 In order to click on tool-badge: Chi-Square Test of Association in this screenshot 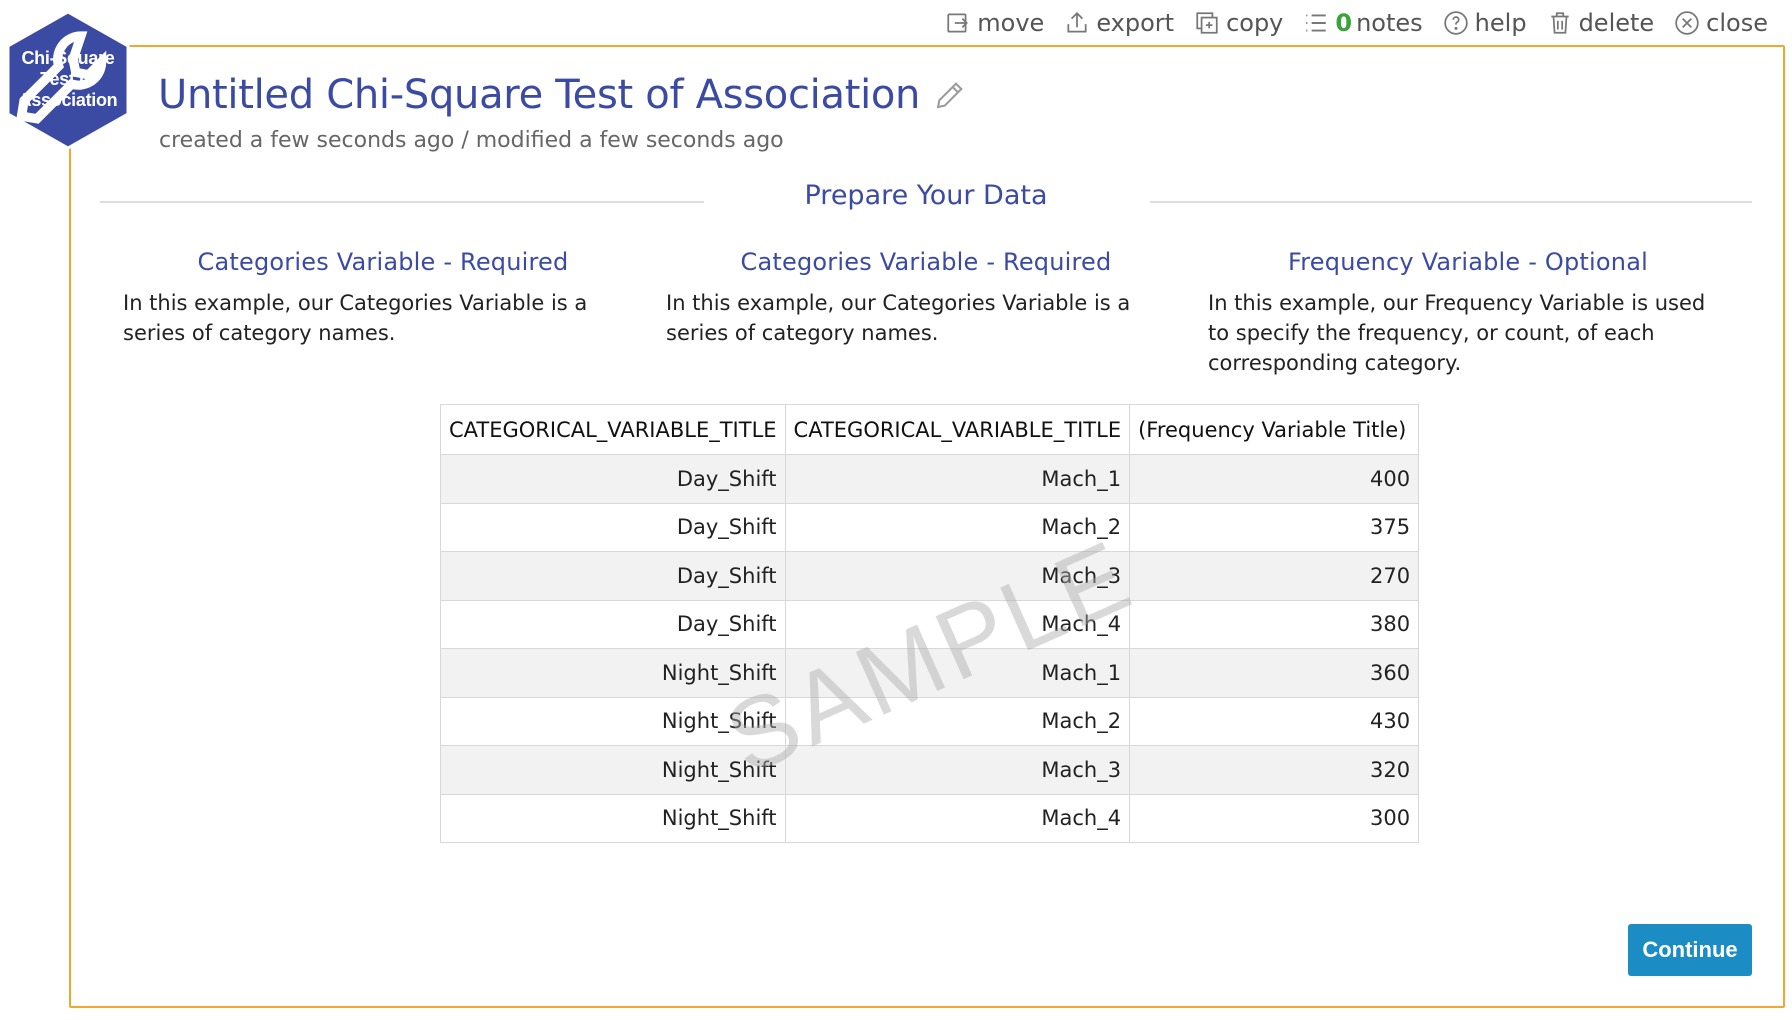, I will do `click(68, 80)`.